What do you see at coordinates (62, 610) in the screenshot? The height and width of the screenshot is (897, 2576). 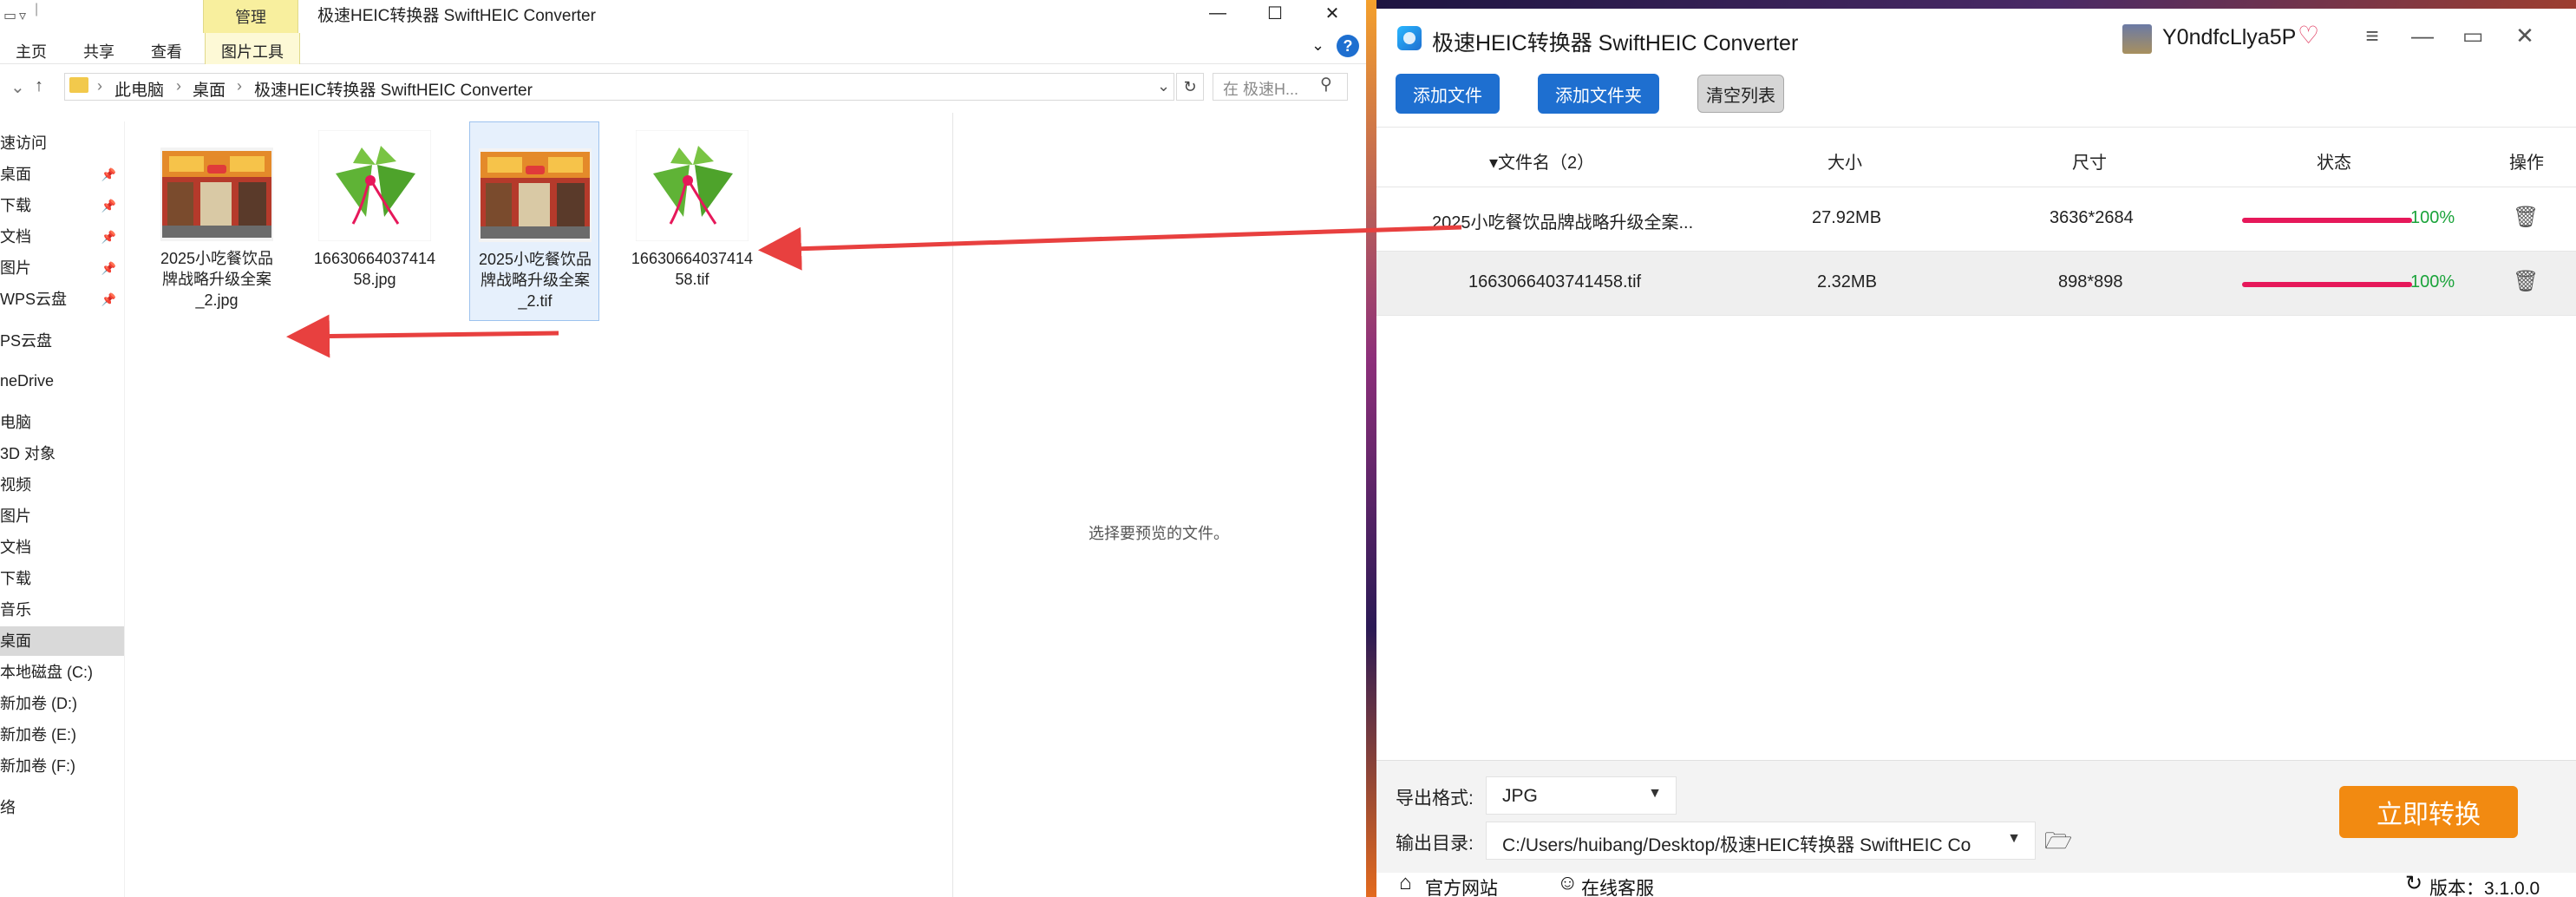 I see `sidebar-item: 音乐` at bounding box center [62, 610].